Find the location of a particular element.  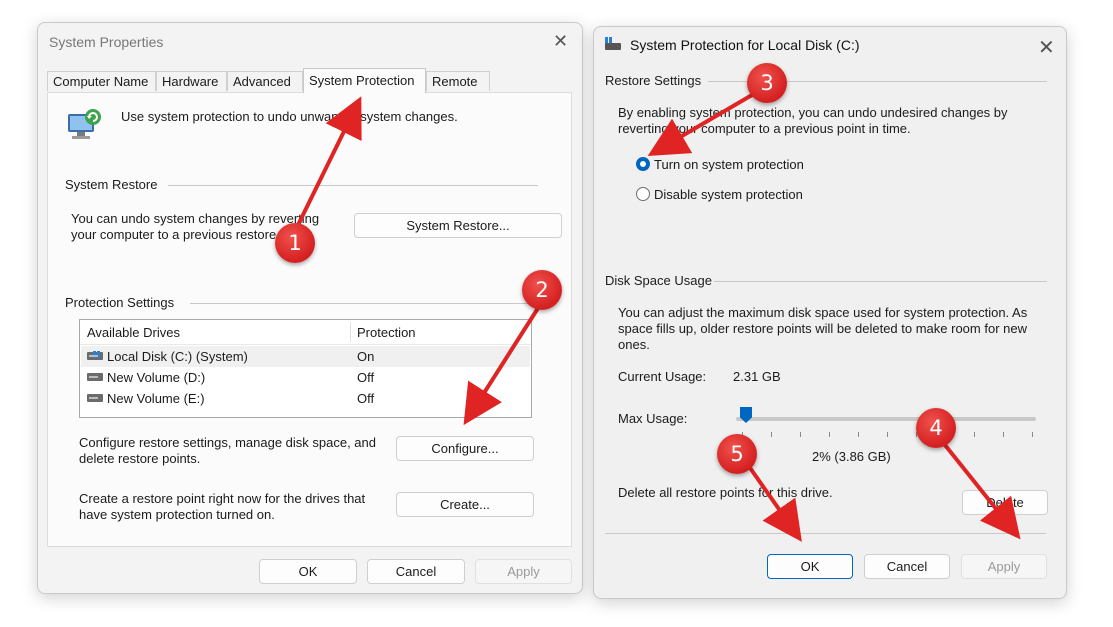

current-usage-value: 2.31 GB is located at coordinates (757, 376).